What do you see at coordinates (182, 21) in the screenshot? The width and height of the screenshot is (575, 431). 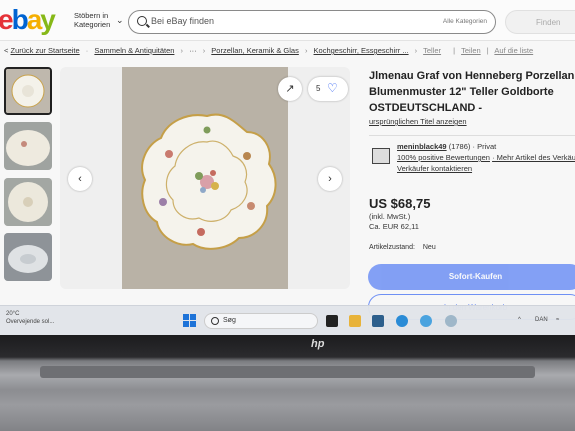 I see `search-input: Bei eBay finden` at bounding box center [182, 21].